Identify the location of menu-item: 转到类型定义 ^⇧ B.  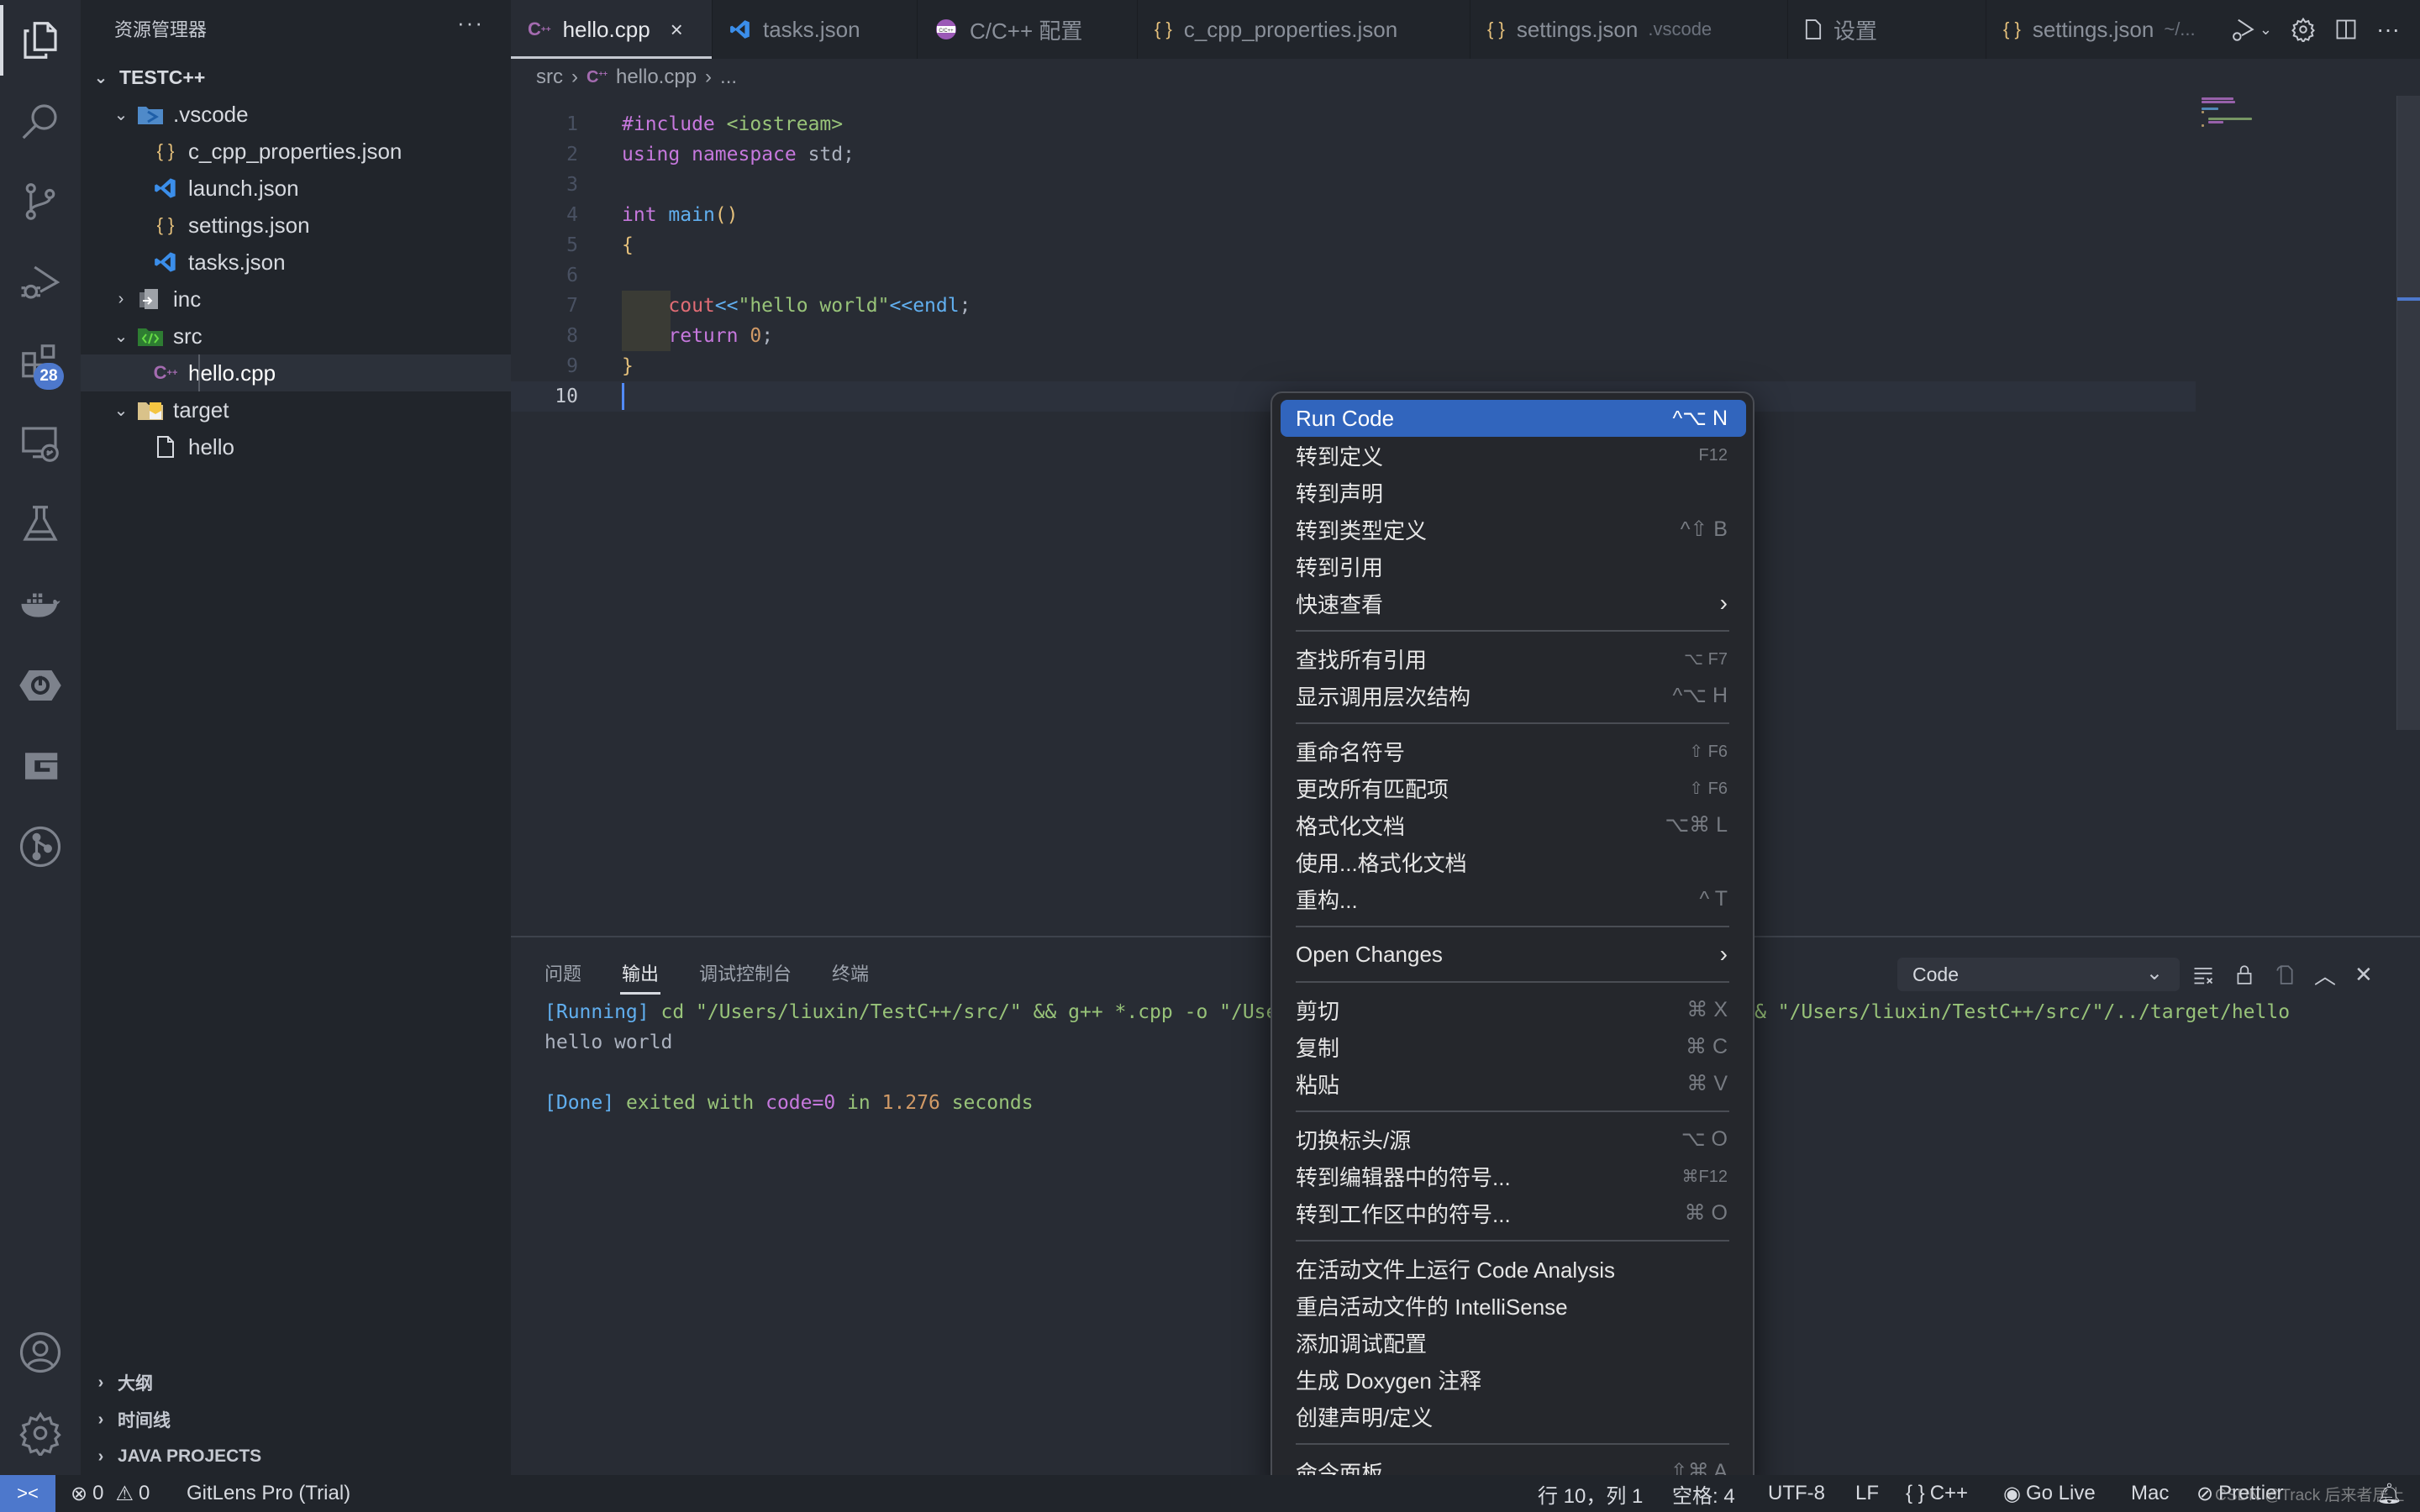
(1513, 529).